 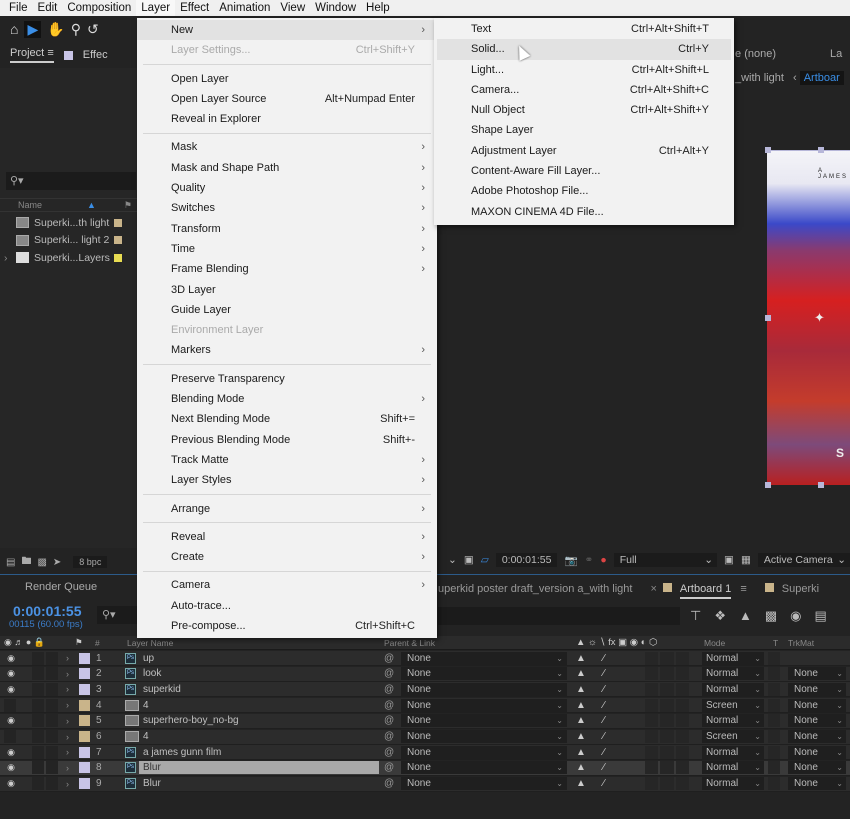 What do you see at coordinates (47, 611) in the screenshot?
I see `current-time-display: 0:00:01:55` at bounding box center [47, 611].